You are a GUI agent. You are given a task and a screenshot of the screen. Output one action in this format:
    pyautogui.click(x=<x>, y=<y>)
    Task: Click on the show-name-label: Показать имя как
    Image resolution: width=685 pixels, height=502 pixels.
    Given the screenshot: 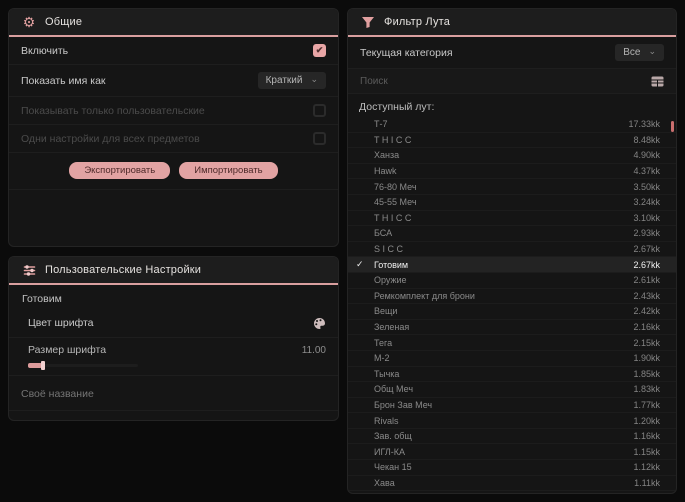 What is the action you would take?
    pyautogui.click(x=63, y=80)
    